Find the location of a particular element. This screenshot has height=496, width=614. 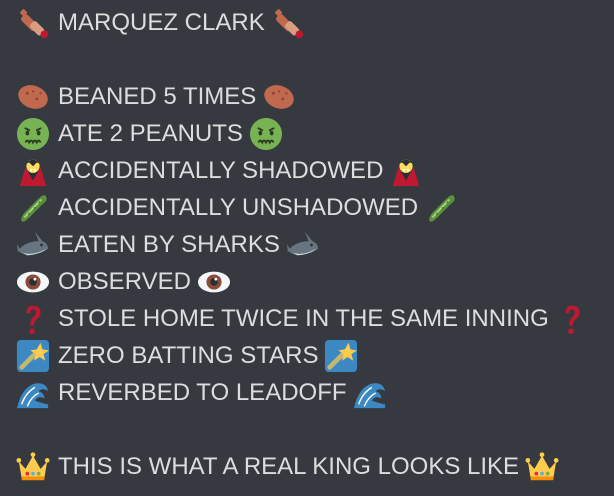

message-line: ACCIDENTALLY UNSHADOWED is located at coordinates (237, 208).